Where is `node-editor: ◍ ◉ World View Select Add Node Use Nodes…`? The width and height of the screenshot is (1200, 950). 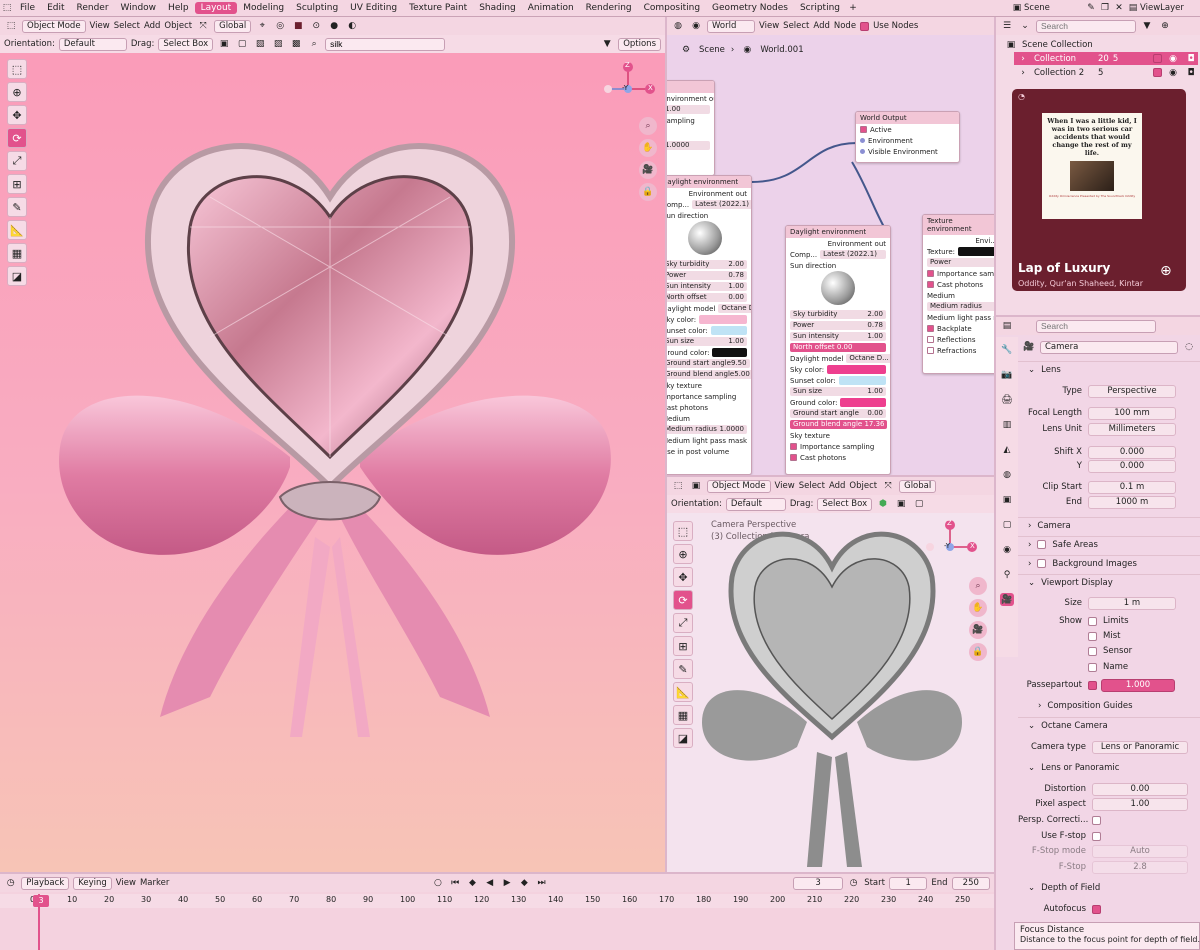 node-editor: ◍ ◉ World View Select Add Node Use Nodes… is located at coordinates (830, 246).